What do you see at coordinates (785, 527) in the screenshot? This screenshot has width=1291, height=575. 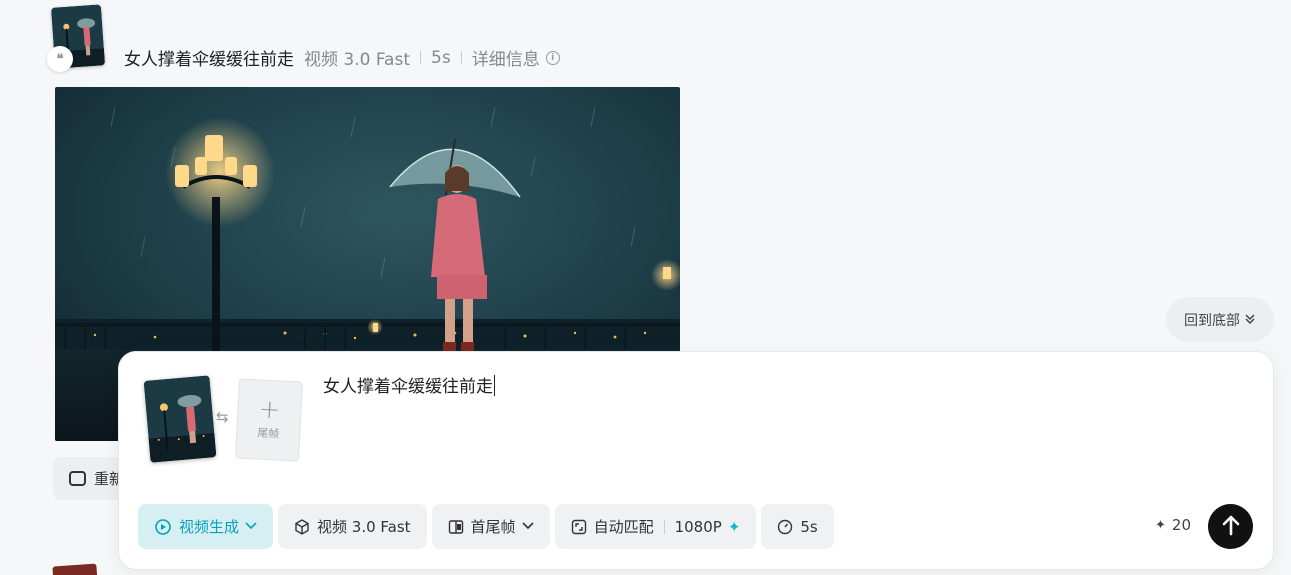 I see `clock-icon` at bounding box center [785, 527].